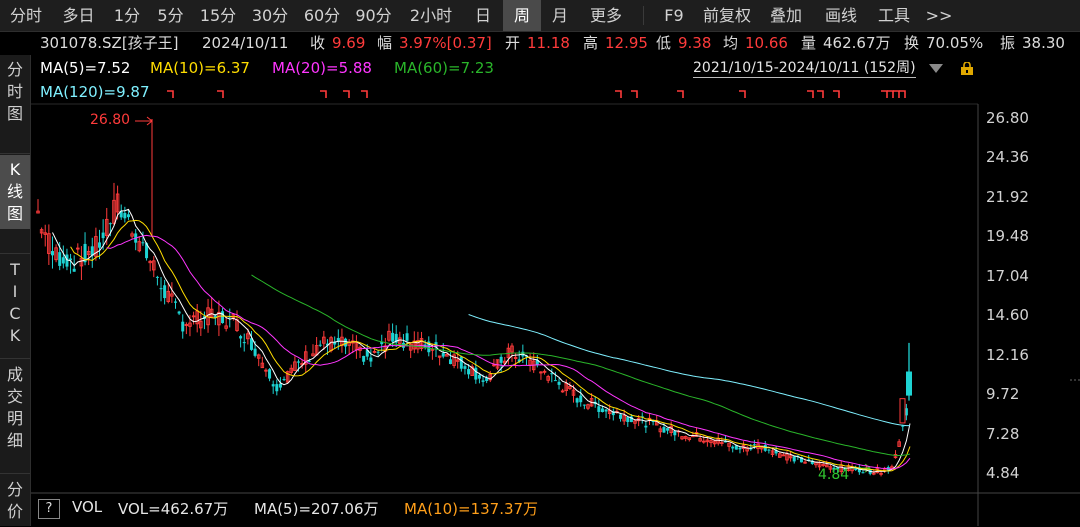  I want to click on volume-value-text: VOL=462.67万, so click(173, 509).